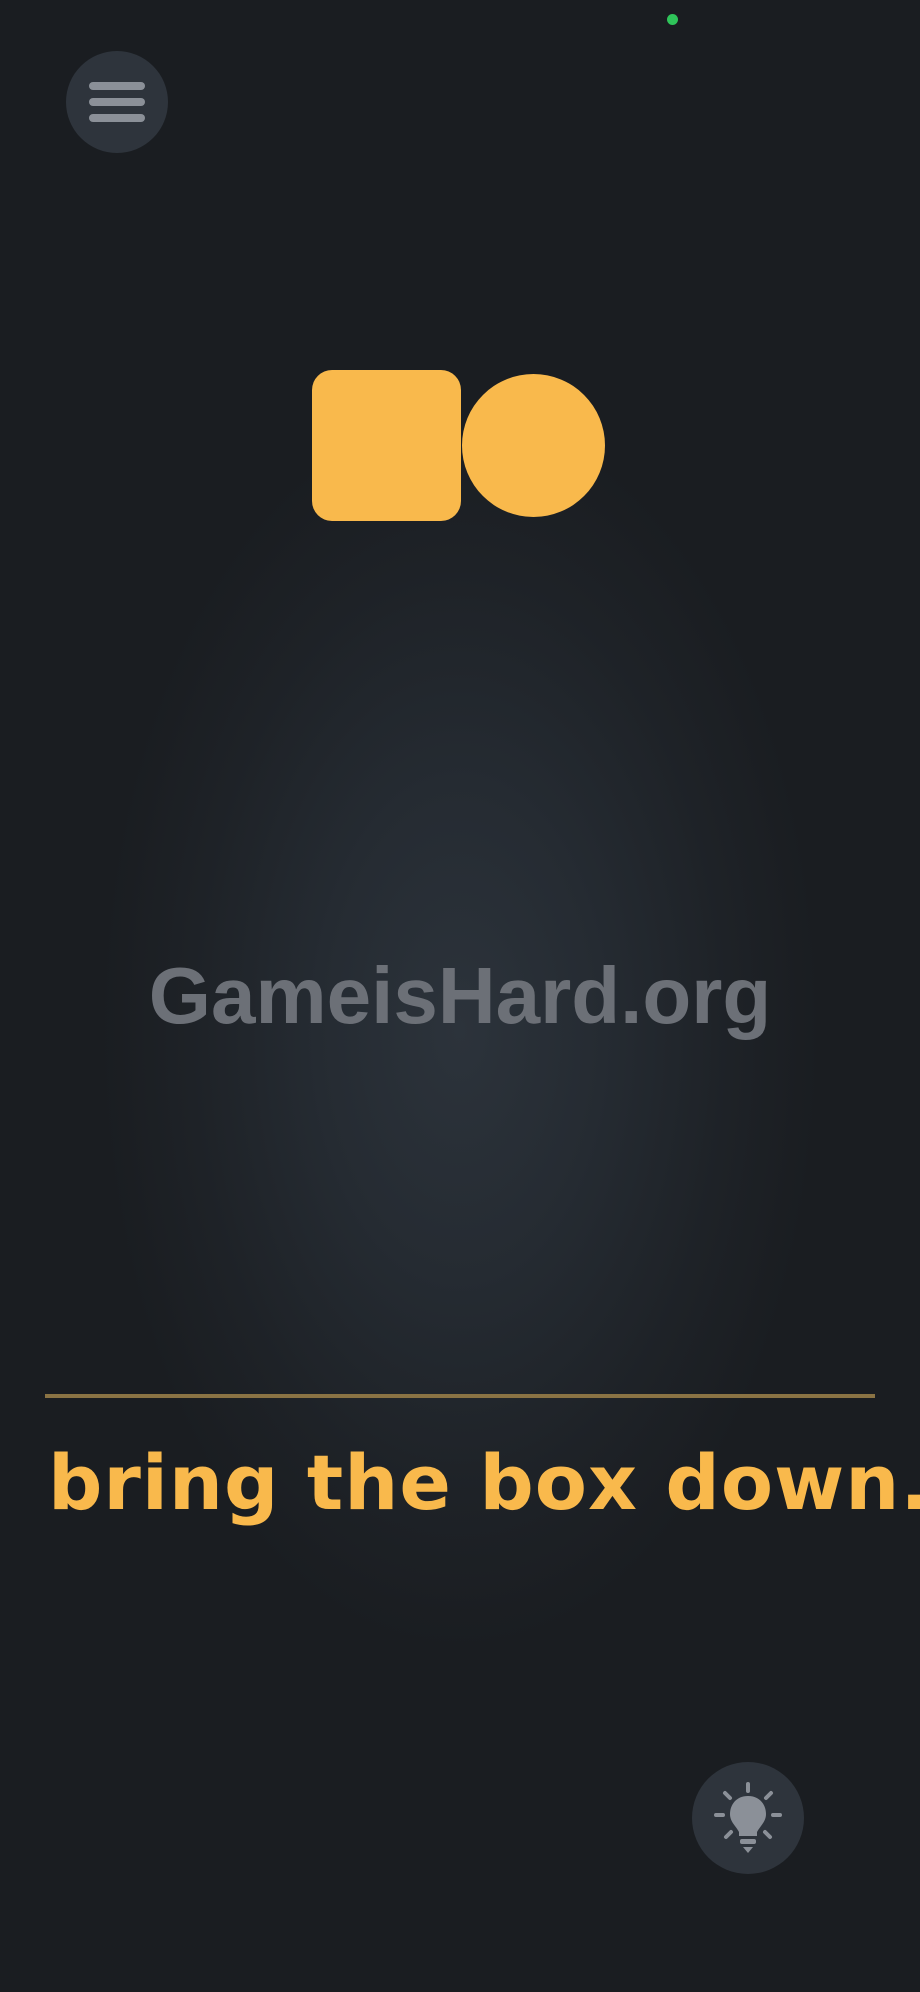  I want to click on status-indicator-dot, so click(672, 19).